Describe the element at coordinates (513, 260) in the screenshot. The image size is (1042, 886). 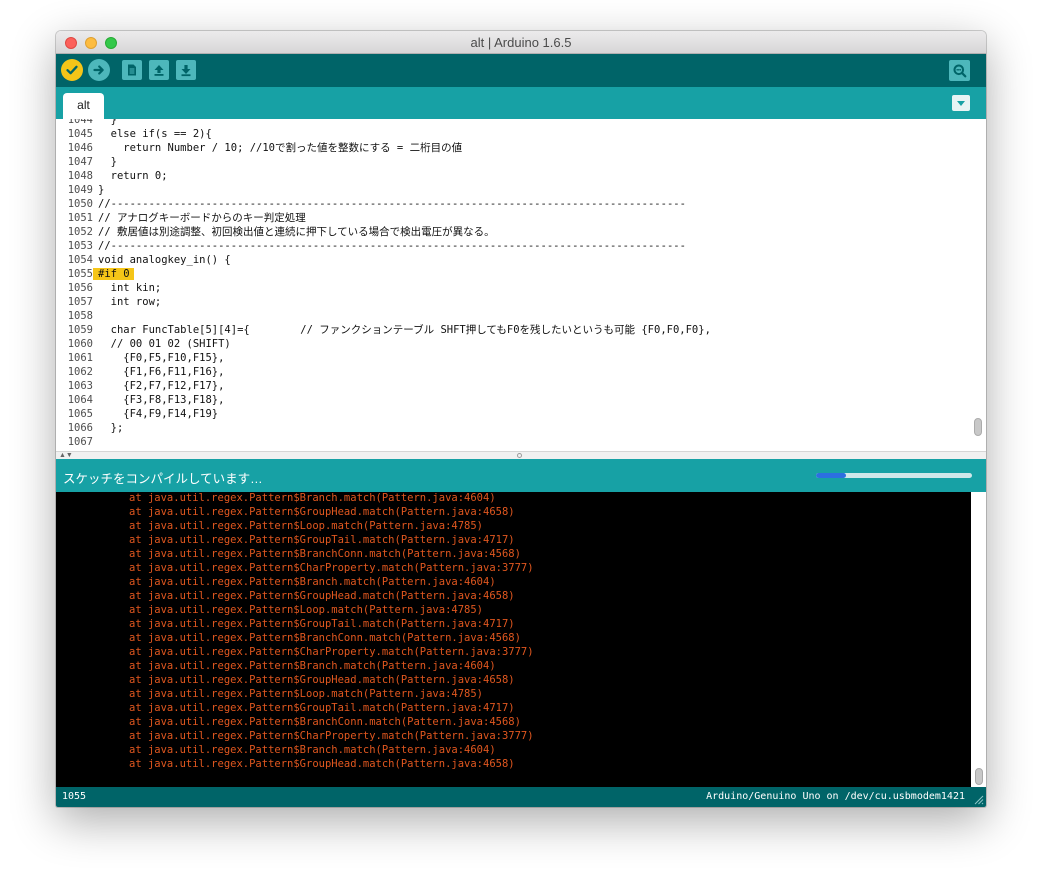
I see `code-line: 1054 void analogkey_in() {` at that location.